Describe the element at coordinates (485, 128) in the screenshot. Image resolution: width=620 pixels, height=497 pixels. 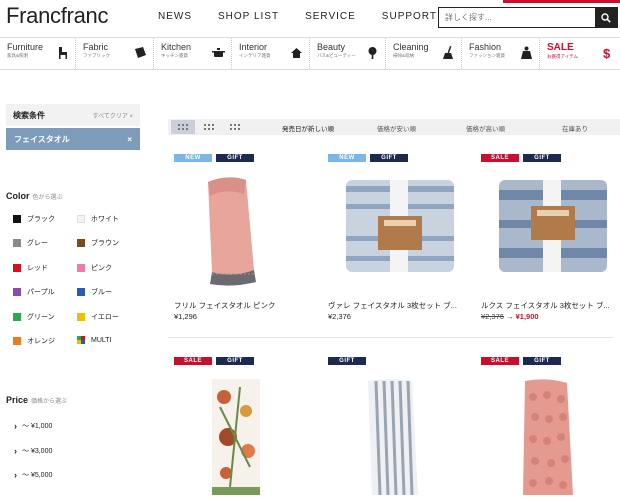
I see `sort-price-high: 価格が高い順` at that location.